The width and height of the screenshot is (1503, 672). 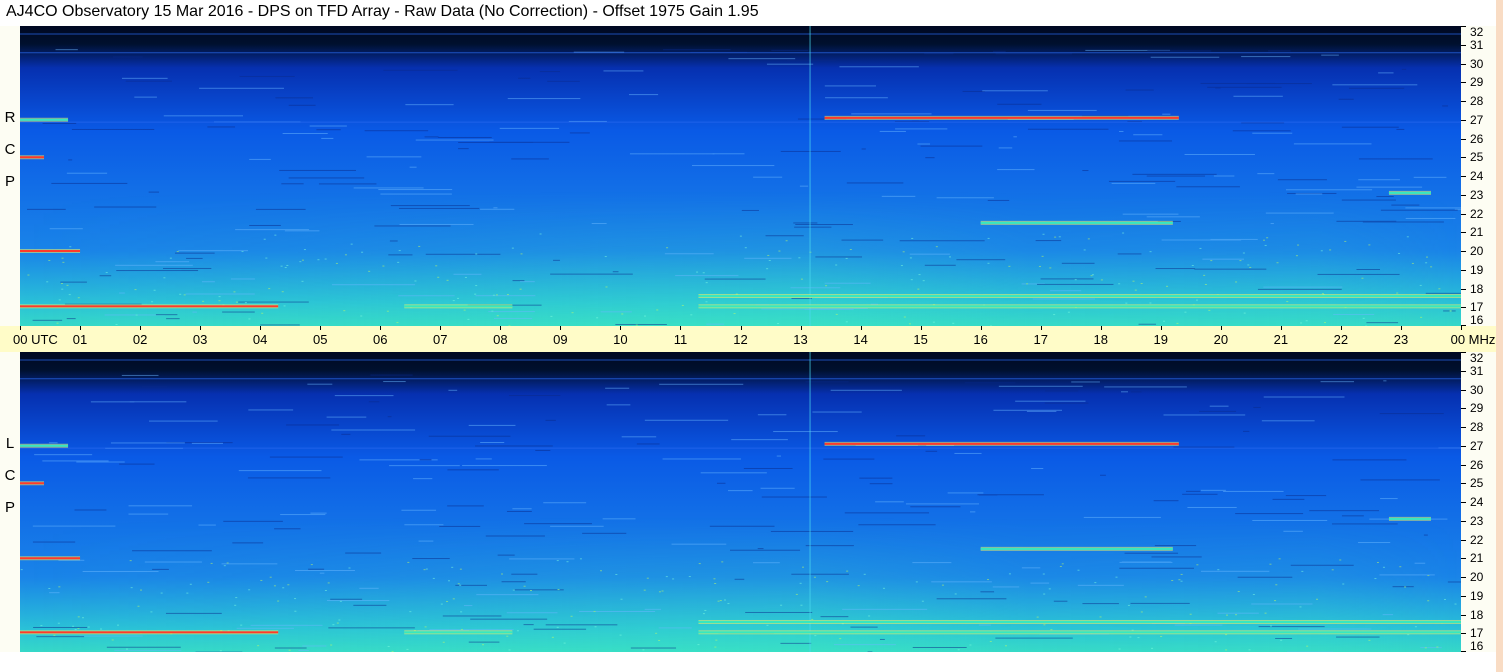 I want to click on frequency-tick-label: 20, so click(x=1477, y=251).